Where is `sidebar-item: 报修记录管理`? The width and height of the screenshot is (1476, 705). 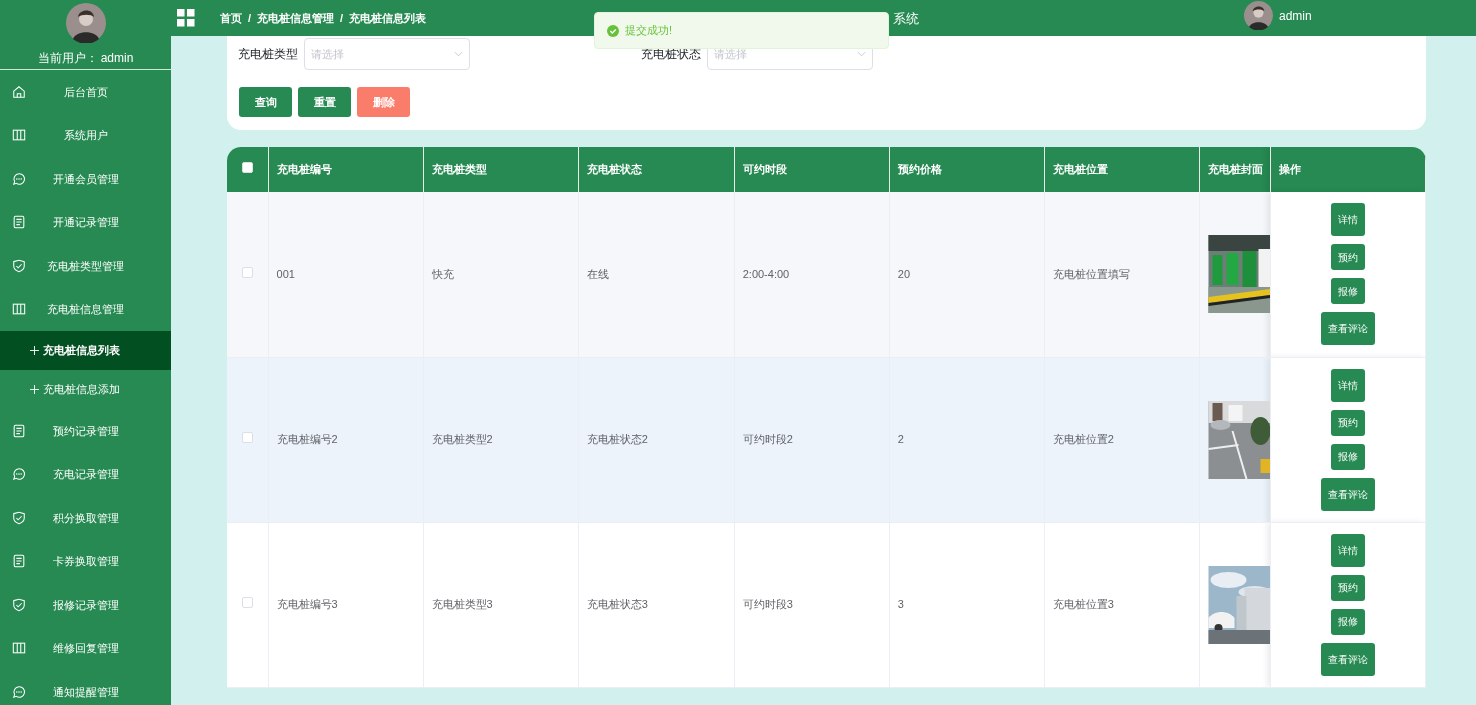 sidebar-item: 报修记录管理 is located at coordinates (85, 605).